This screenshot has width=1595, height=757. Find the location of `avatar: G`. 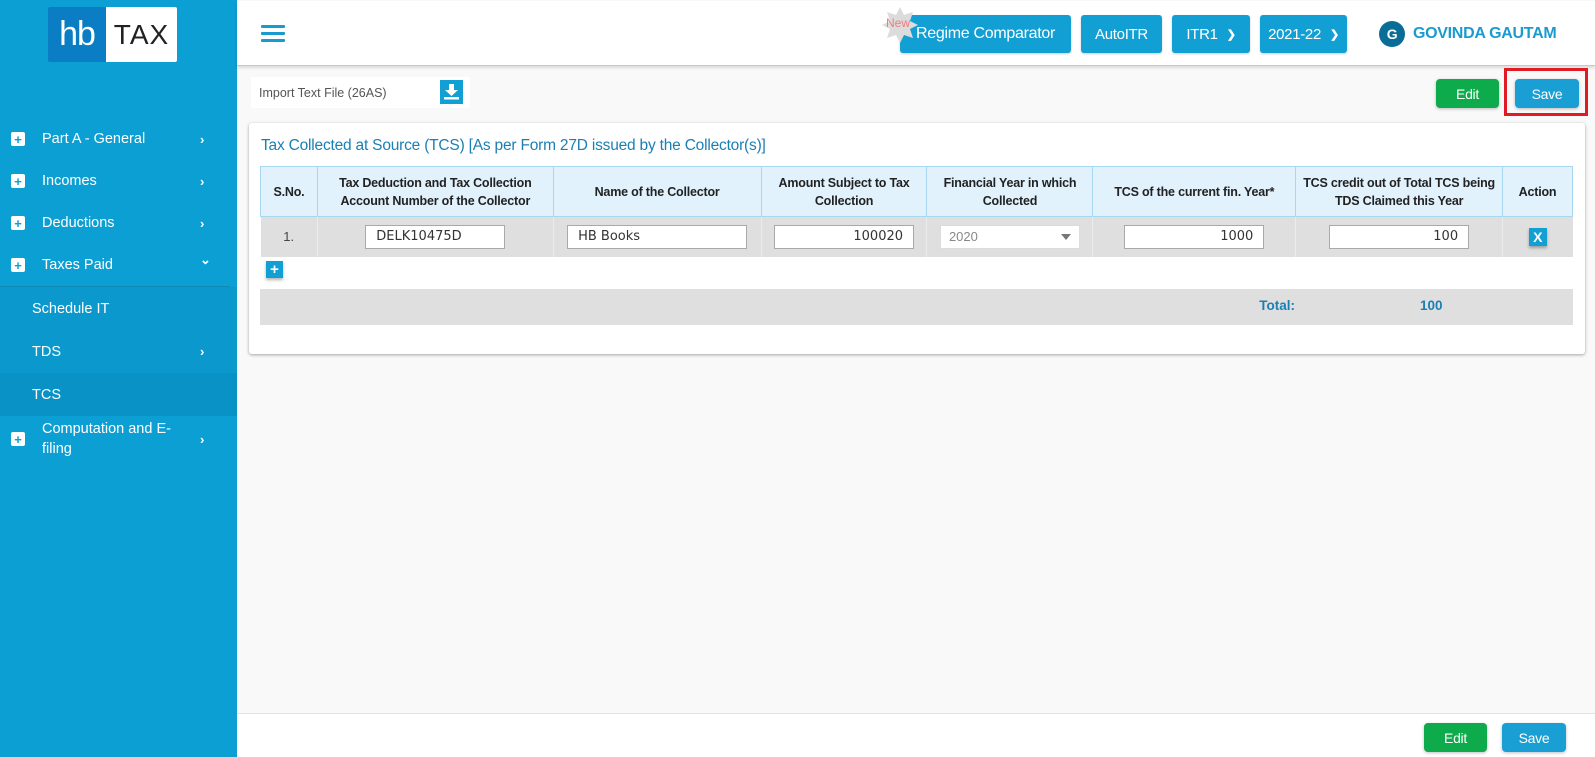

avatar: G is located at coordinates (1392, 34).